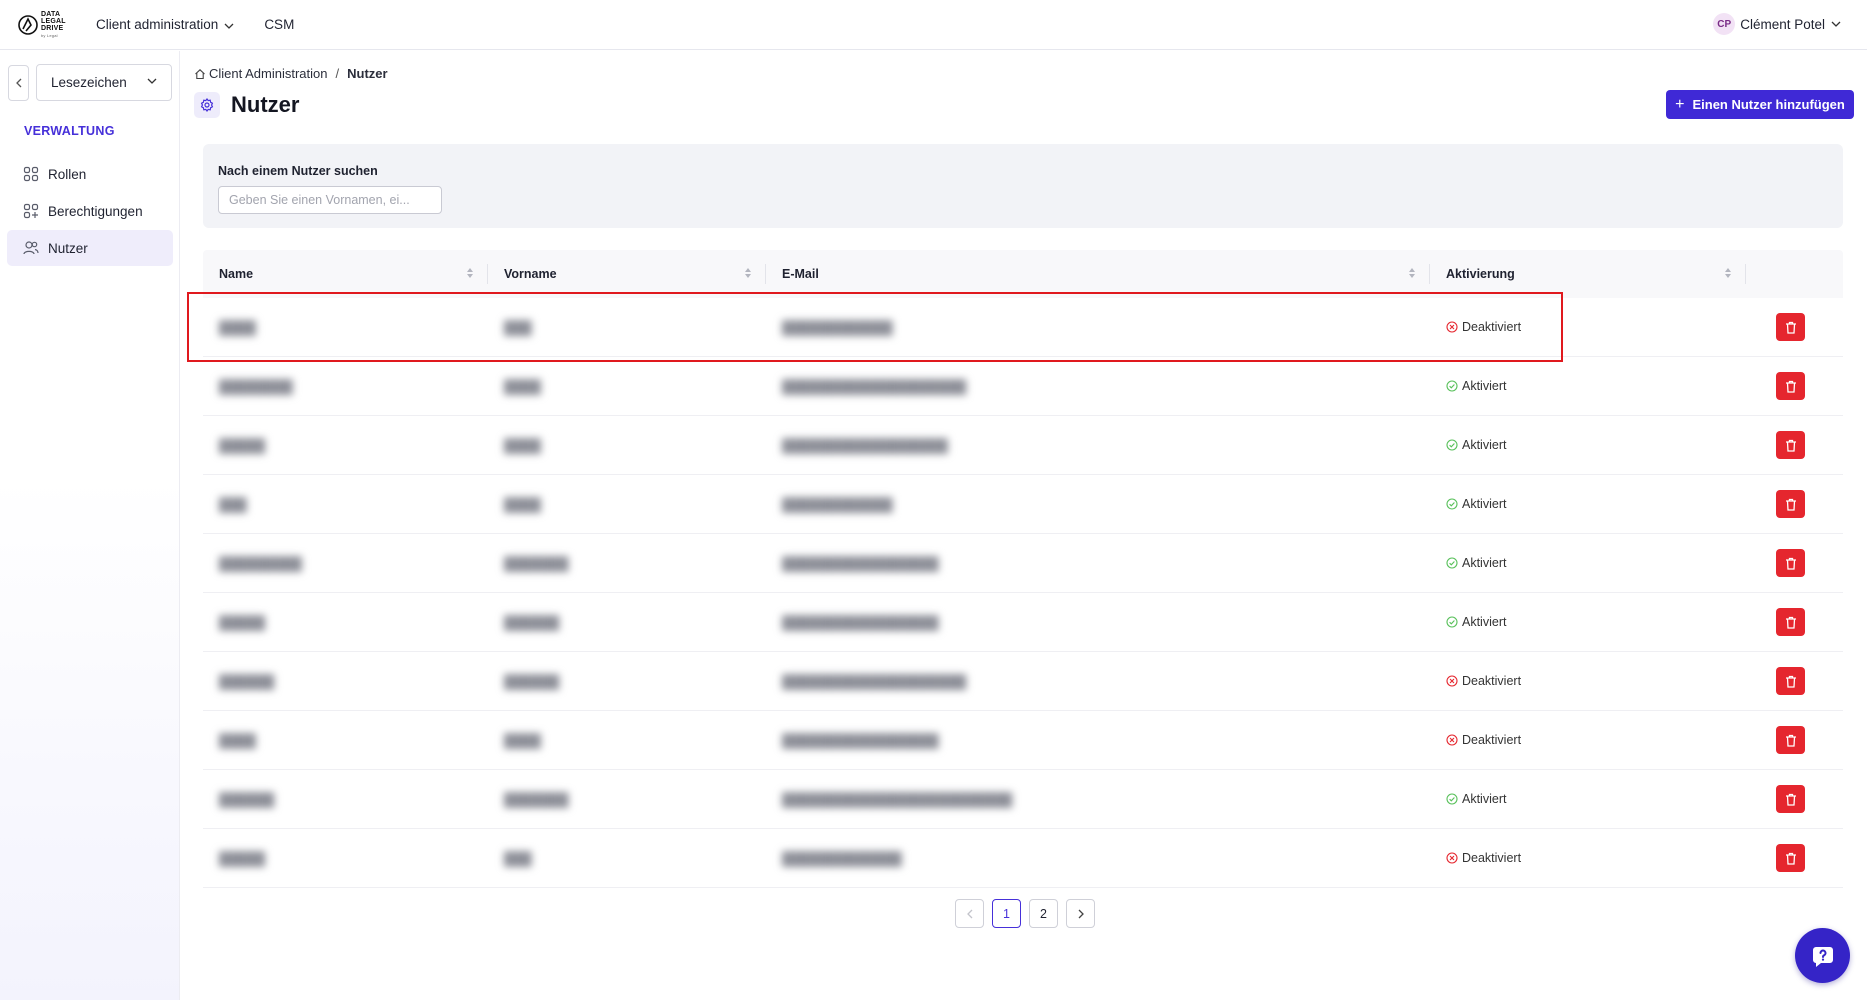 The width and height of the screenshot is (1867, 1000). I want to click on prev-page-button, so click(969, 913).